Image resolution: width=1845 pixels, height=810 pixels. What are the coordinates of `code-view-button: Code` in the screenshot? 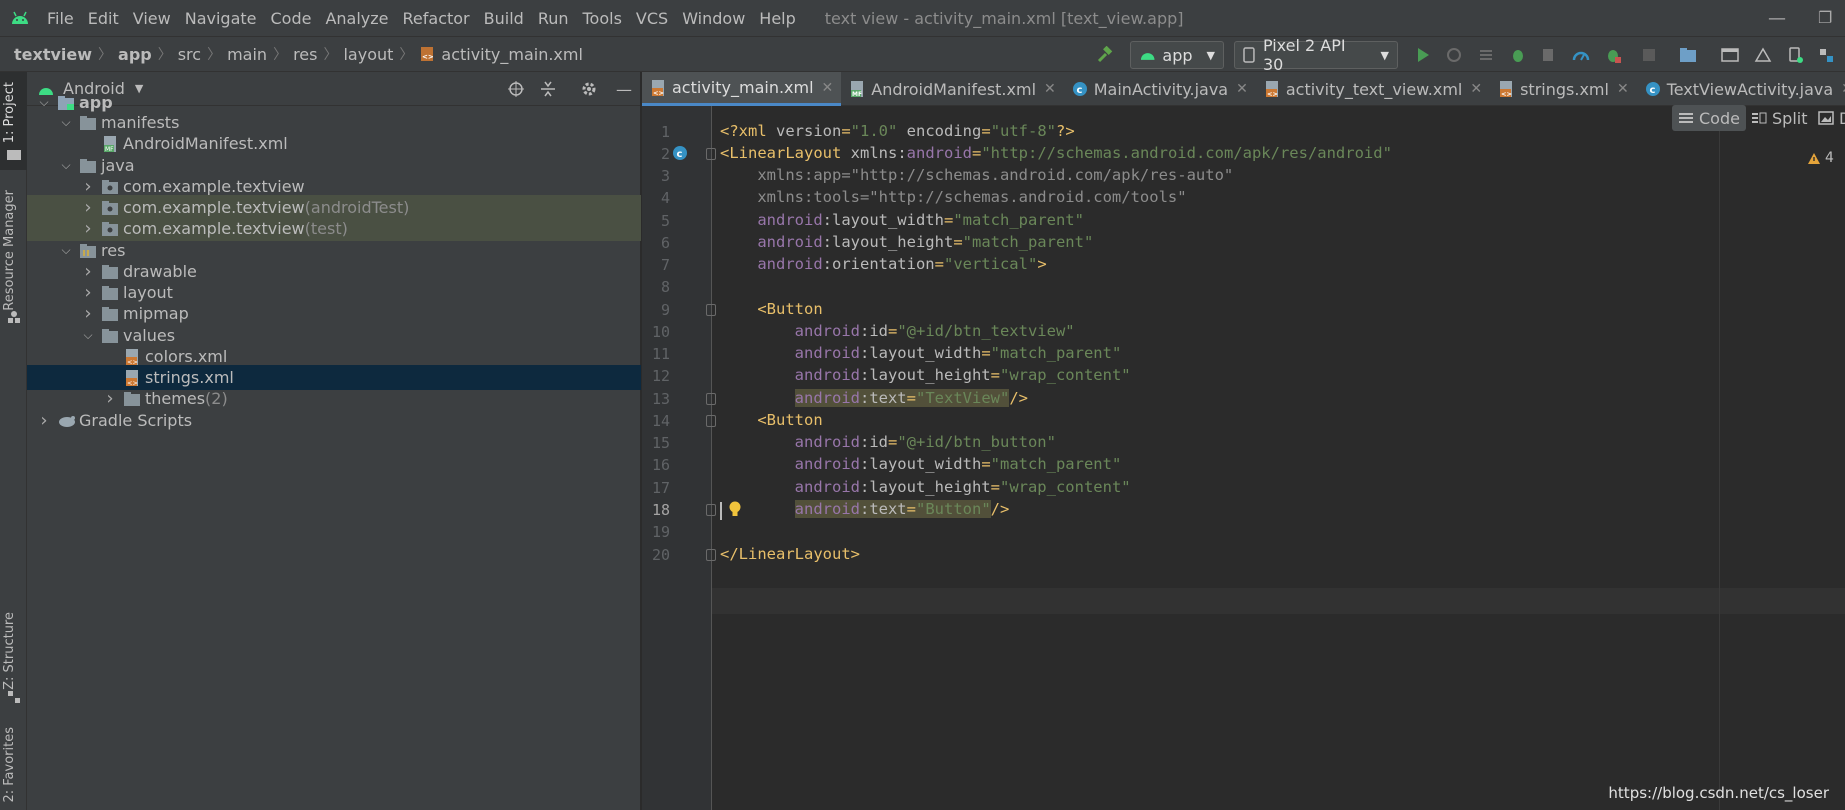 It's located at (1709, 118).